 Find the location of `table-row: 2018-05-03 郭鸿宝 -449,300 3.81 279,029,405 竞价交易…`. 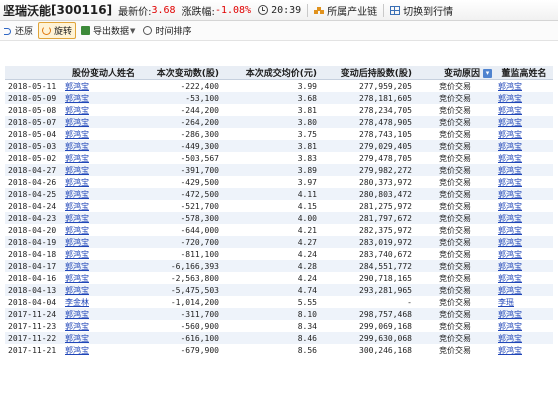

table-row: 2018-05-03 郭鸿宝 -449,300 3.81 279,029,405 竞价交易… is located at coordinates (279, 146).